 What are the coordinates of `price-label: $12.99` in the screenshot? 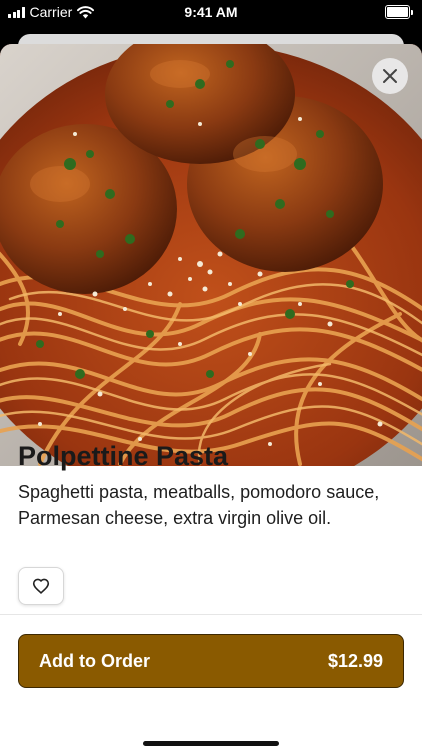 It's located at (355, 660).